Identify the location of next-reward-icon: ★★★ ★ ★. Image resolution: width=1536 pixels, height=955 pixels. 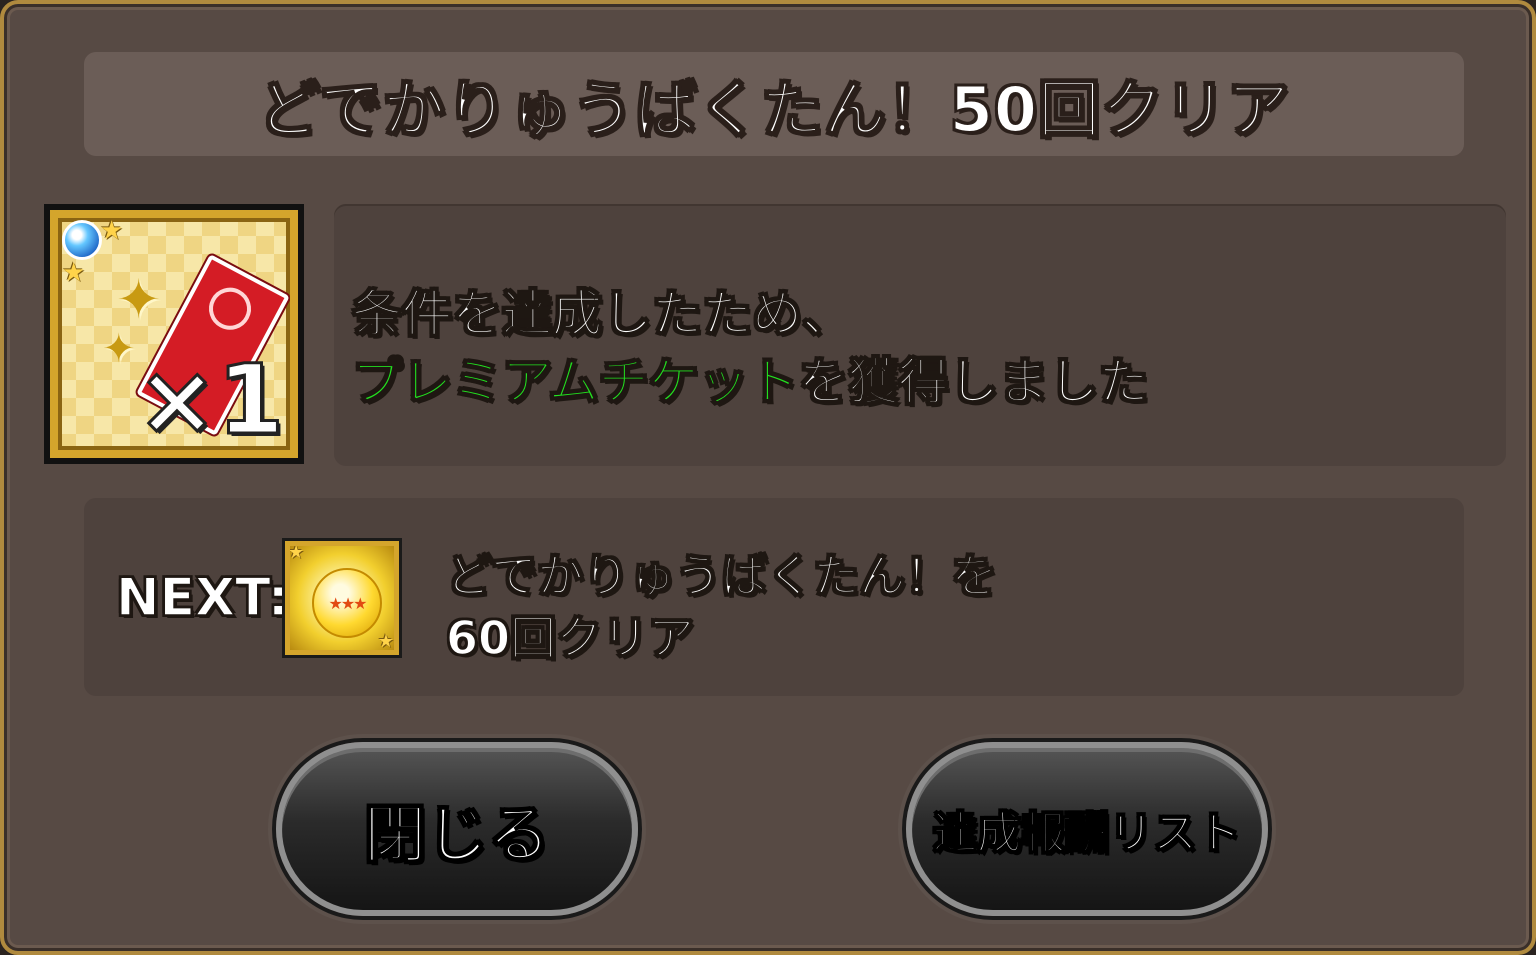
(342, 598).